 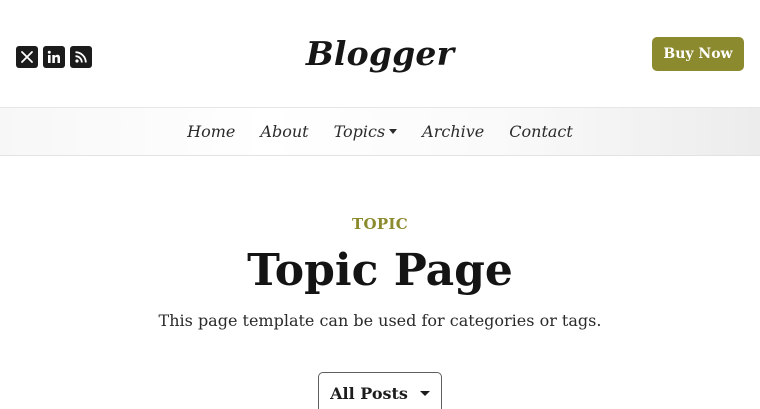 I want to click on nav-item-topics: Topics, so click(x=366, y=131).